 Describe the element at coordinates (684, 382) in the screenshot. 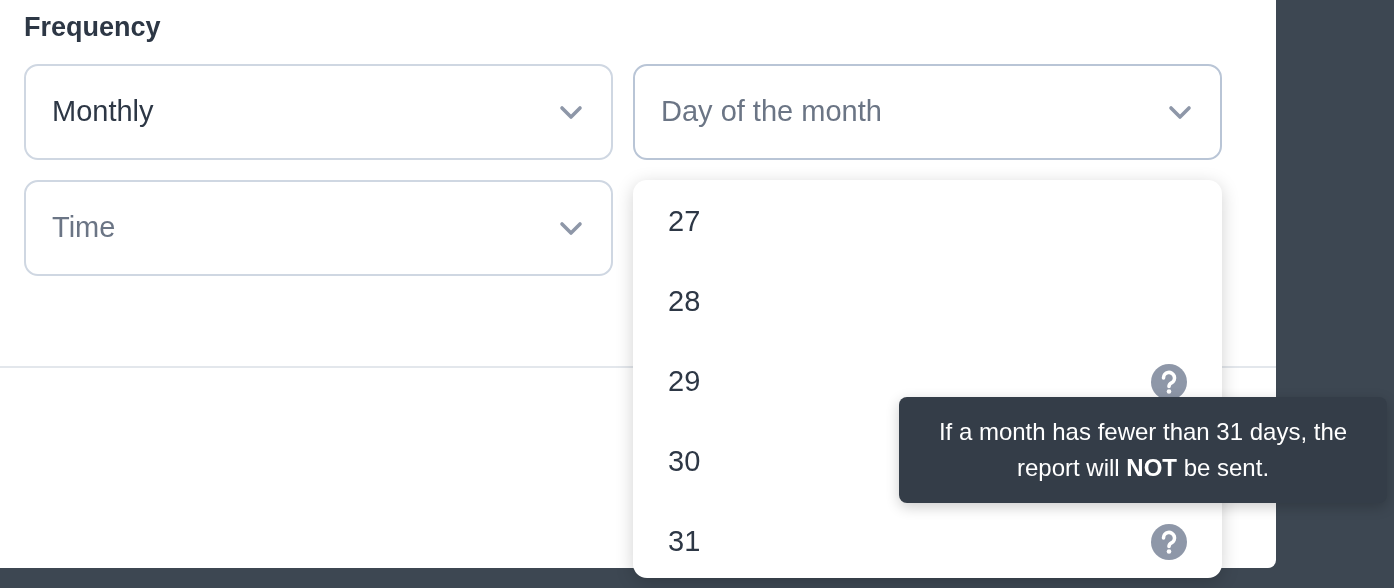

I see `dropdown-option: 29` at that location.